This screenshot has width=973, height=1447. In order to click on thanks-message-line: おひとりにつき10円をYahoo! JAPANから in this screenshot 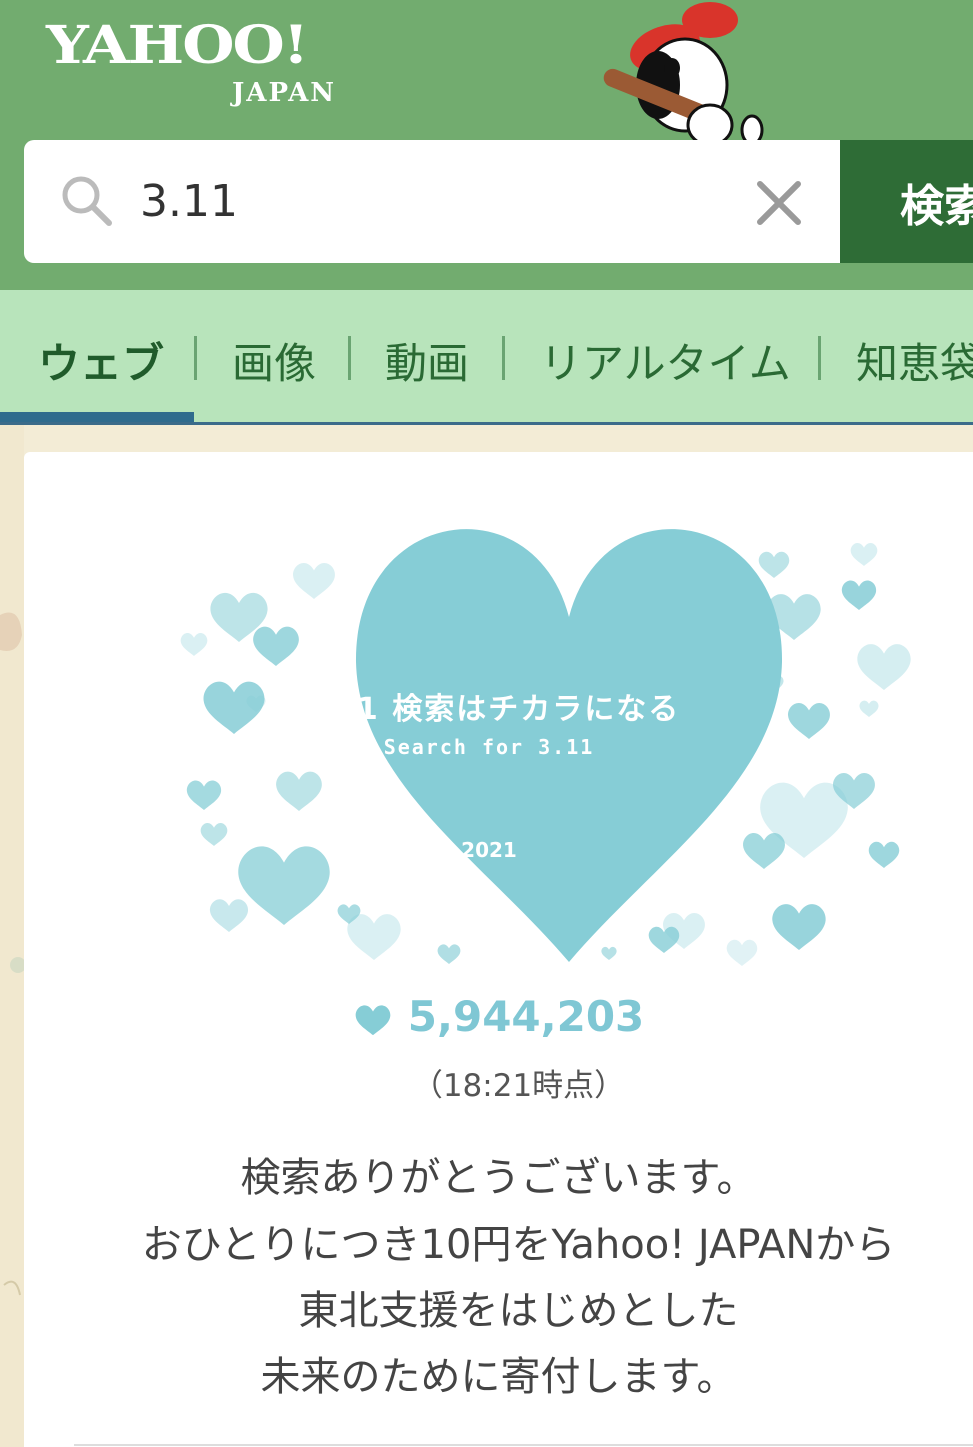, I will do `click(518, 1245)`.